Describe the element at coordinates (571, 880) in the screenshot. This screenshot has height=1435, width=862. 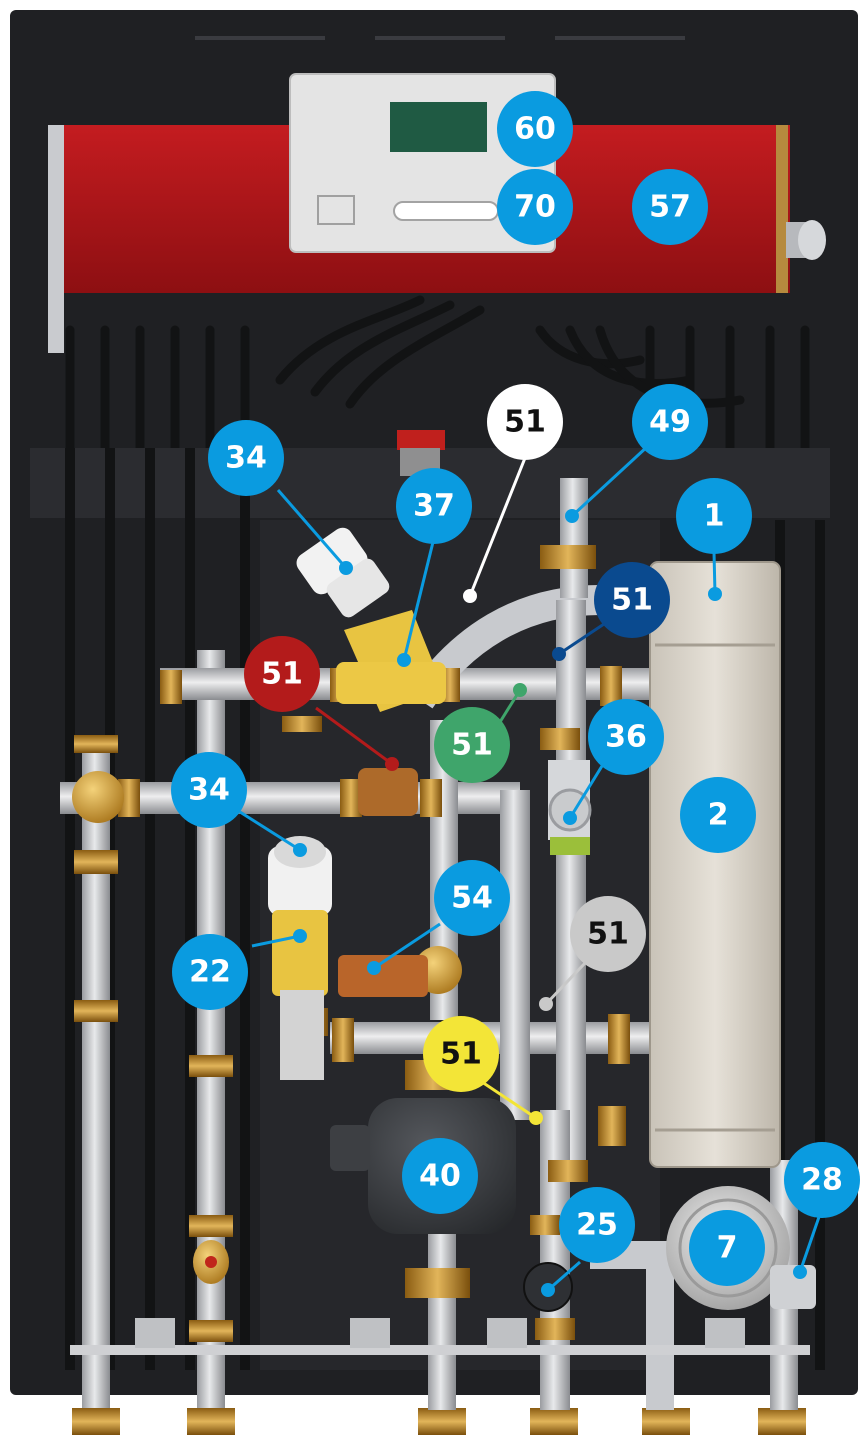
I see `inlet-pipe-right` at that location.